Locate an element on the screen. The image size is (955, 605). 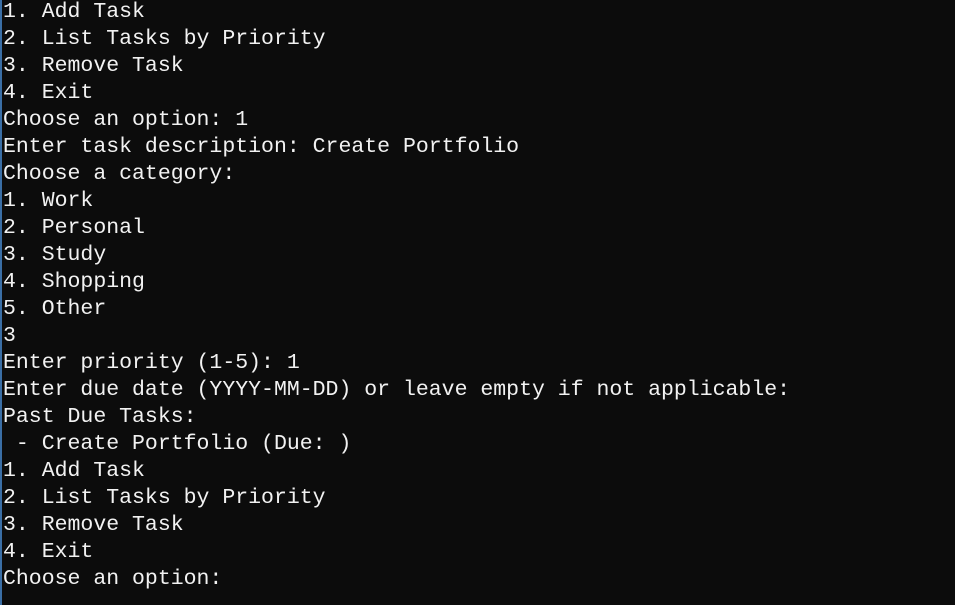
console-line: Past Due Tasks: is located at coordinates (100, 417).